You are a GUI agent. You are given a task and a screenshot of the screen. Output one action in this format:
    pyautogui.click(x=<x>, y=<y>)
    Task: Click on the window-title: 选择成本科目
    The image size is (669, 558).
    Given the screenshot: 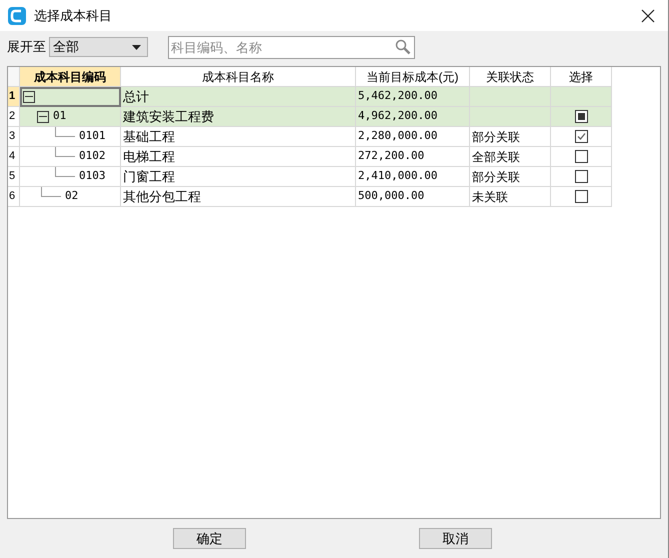 What is the action you would take?
    pyautogui.click(x=73, y=15)
    